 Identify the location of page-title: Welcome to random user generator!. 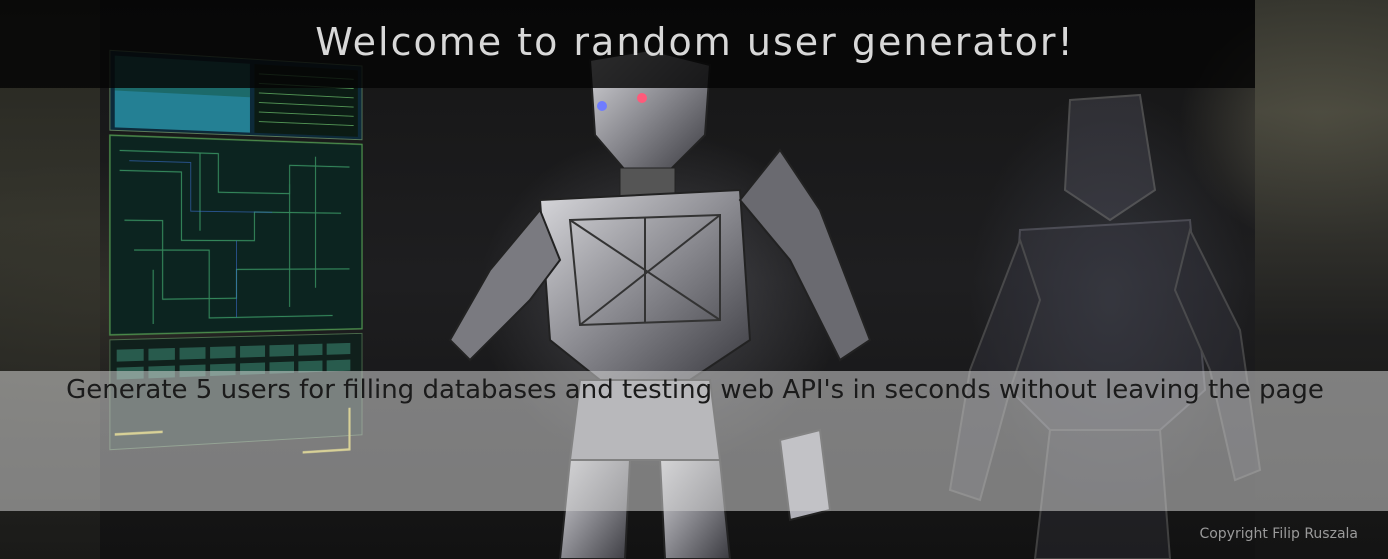
(695, 42).